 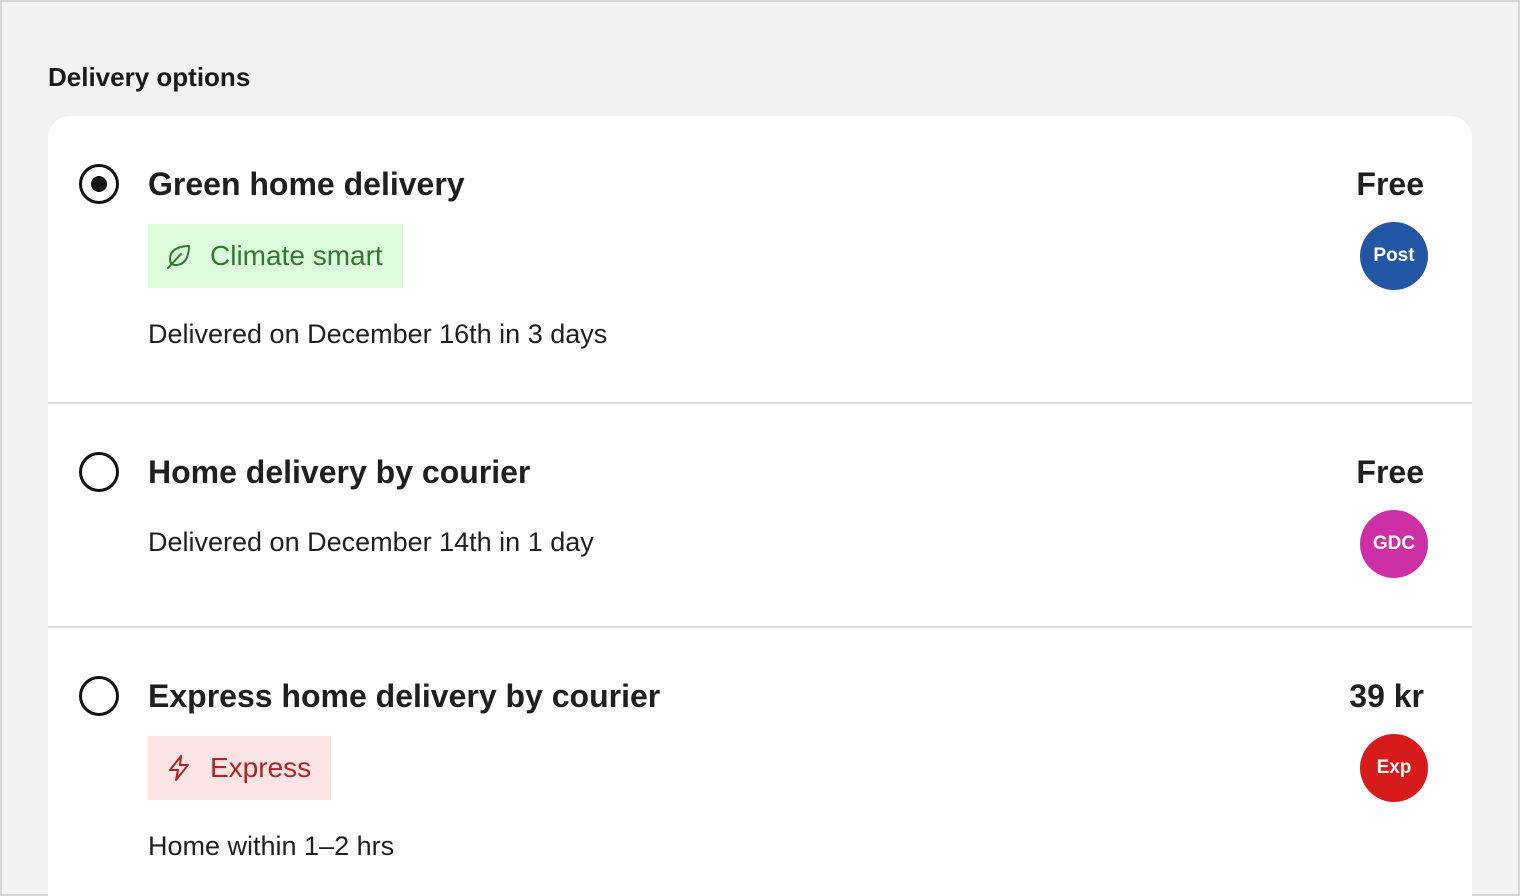 I want to click on leaf-icon, so click(x=179, y=256).